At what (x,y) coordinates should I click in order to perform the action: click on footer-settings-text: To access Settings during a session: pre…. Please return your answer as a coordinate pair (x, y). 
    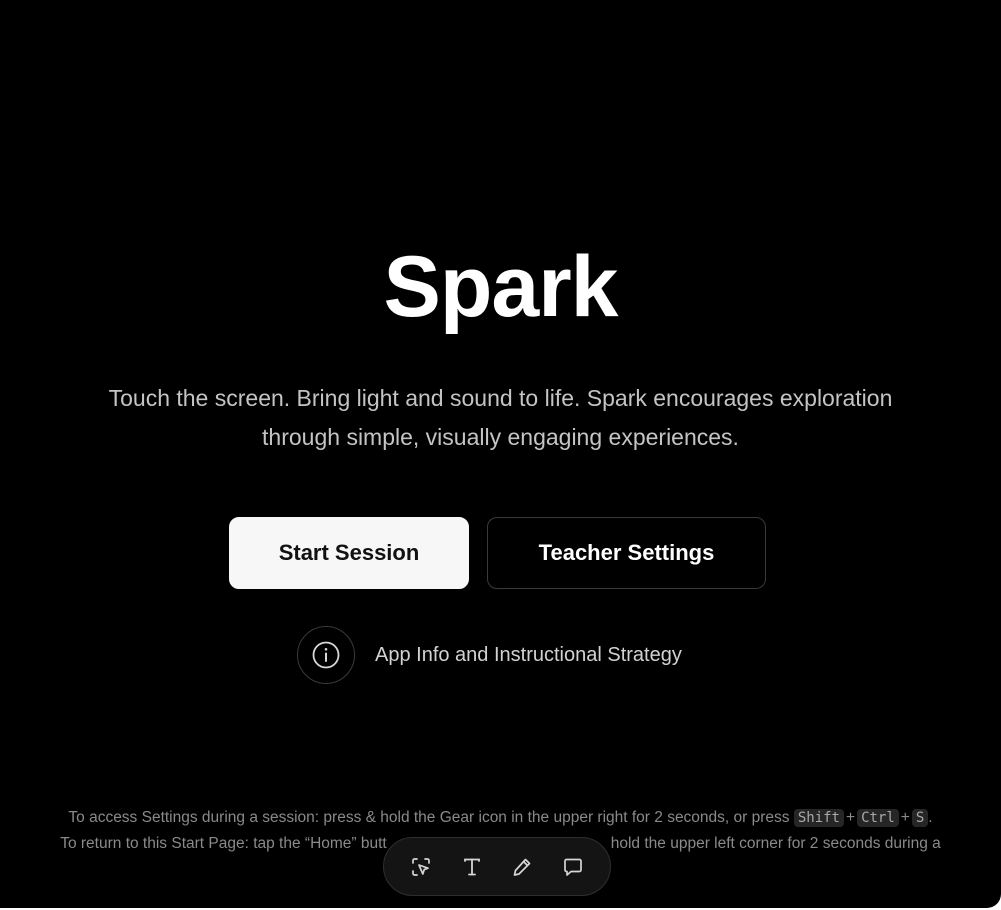
    Looking at the image, I should click on (429, 817).